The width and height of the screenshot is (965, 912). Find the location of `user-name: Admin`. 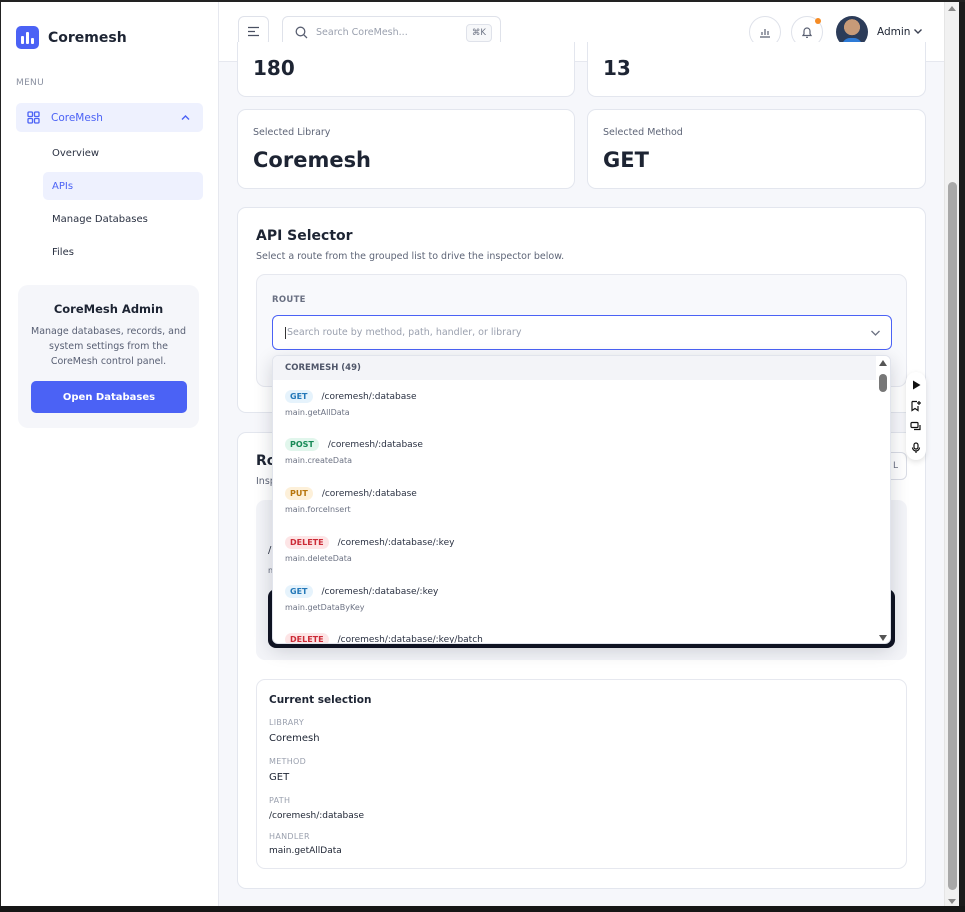

user-name: Admin is located at coordinates (893, 32).